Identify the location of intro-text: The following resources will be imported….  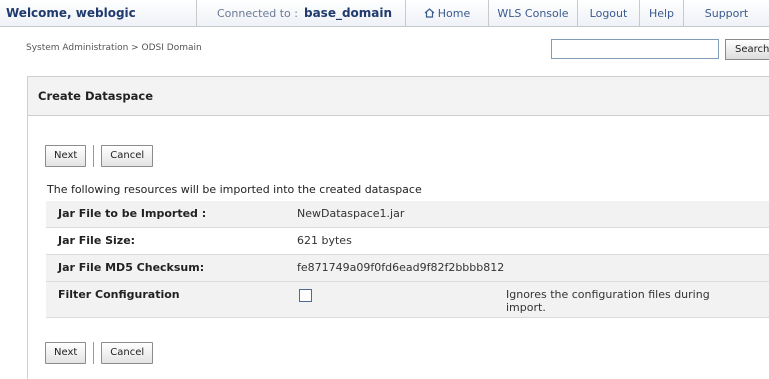
(234, 189).